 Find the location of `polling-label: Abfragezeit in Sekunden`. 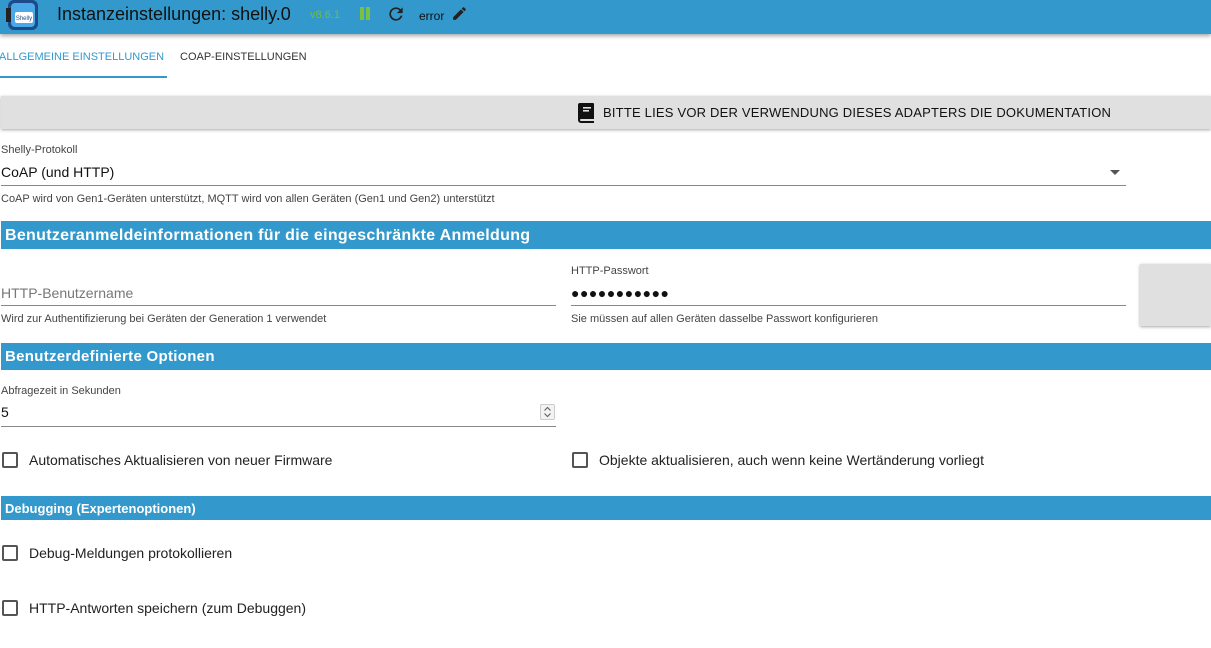

polling-label: Abfragezeit in Sekunden is located at coordinates (61, 391).